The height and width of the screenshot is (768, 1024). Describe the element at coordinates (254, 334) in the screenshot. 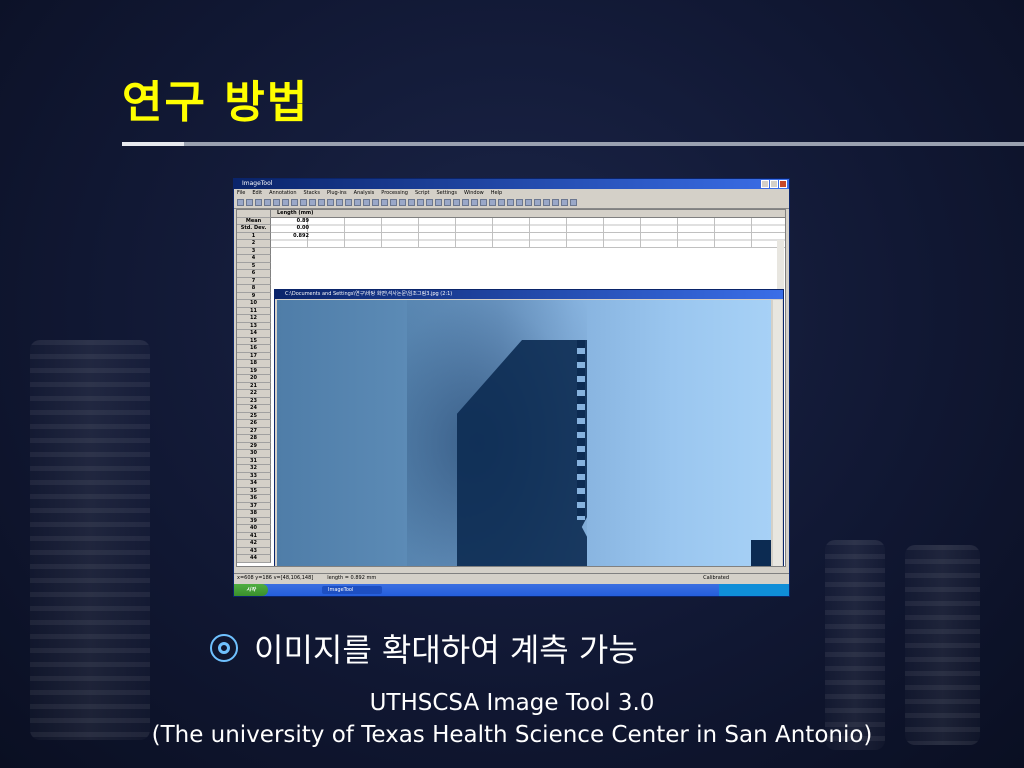

I see `row-header: 14` at that location.